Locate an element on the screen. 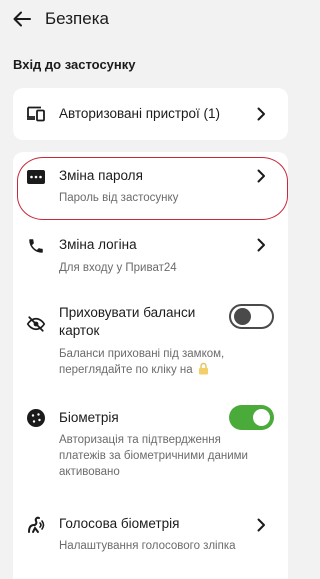 The width and height of the screenshot is (320, 579). biometry-toggle is located at coordinates (251, 417).